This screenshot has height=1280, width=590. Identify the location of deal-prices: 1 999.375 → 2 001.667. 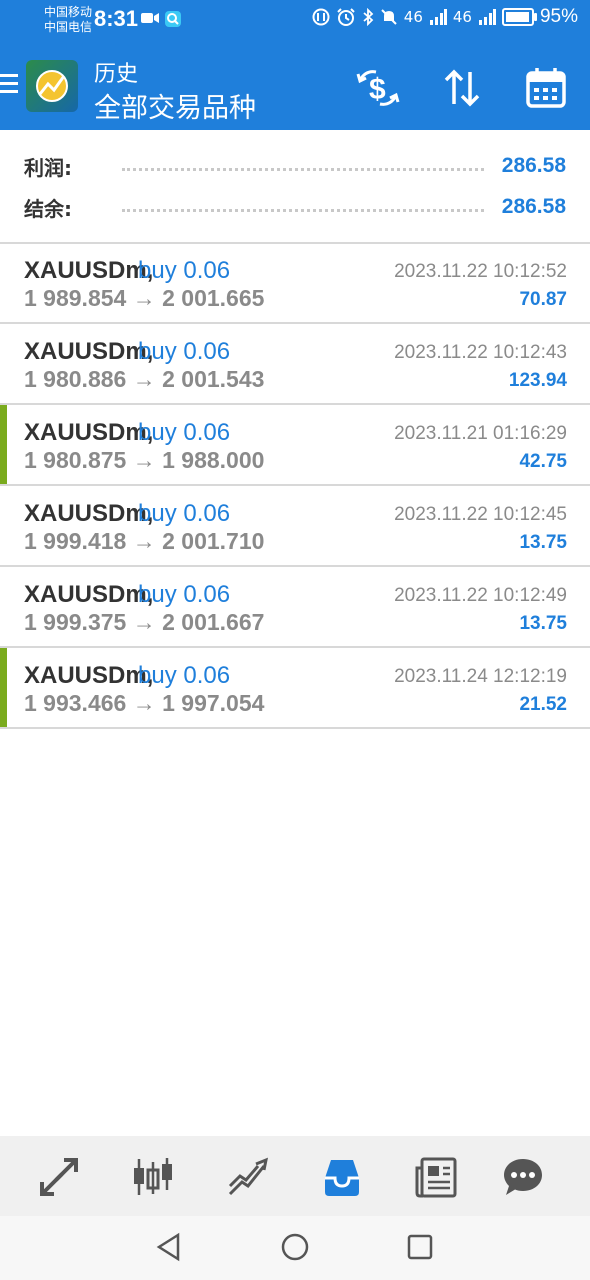
(144, 622).